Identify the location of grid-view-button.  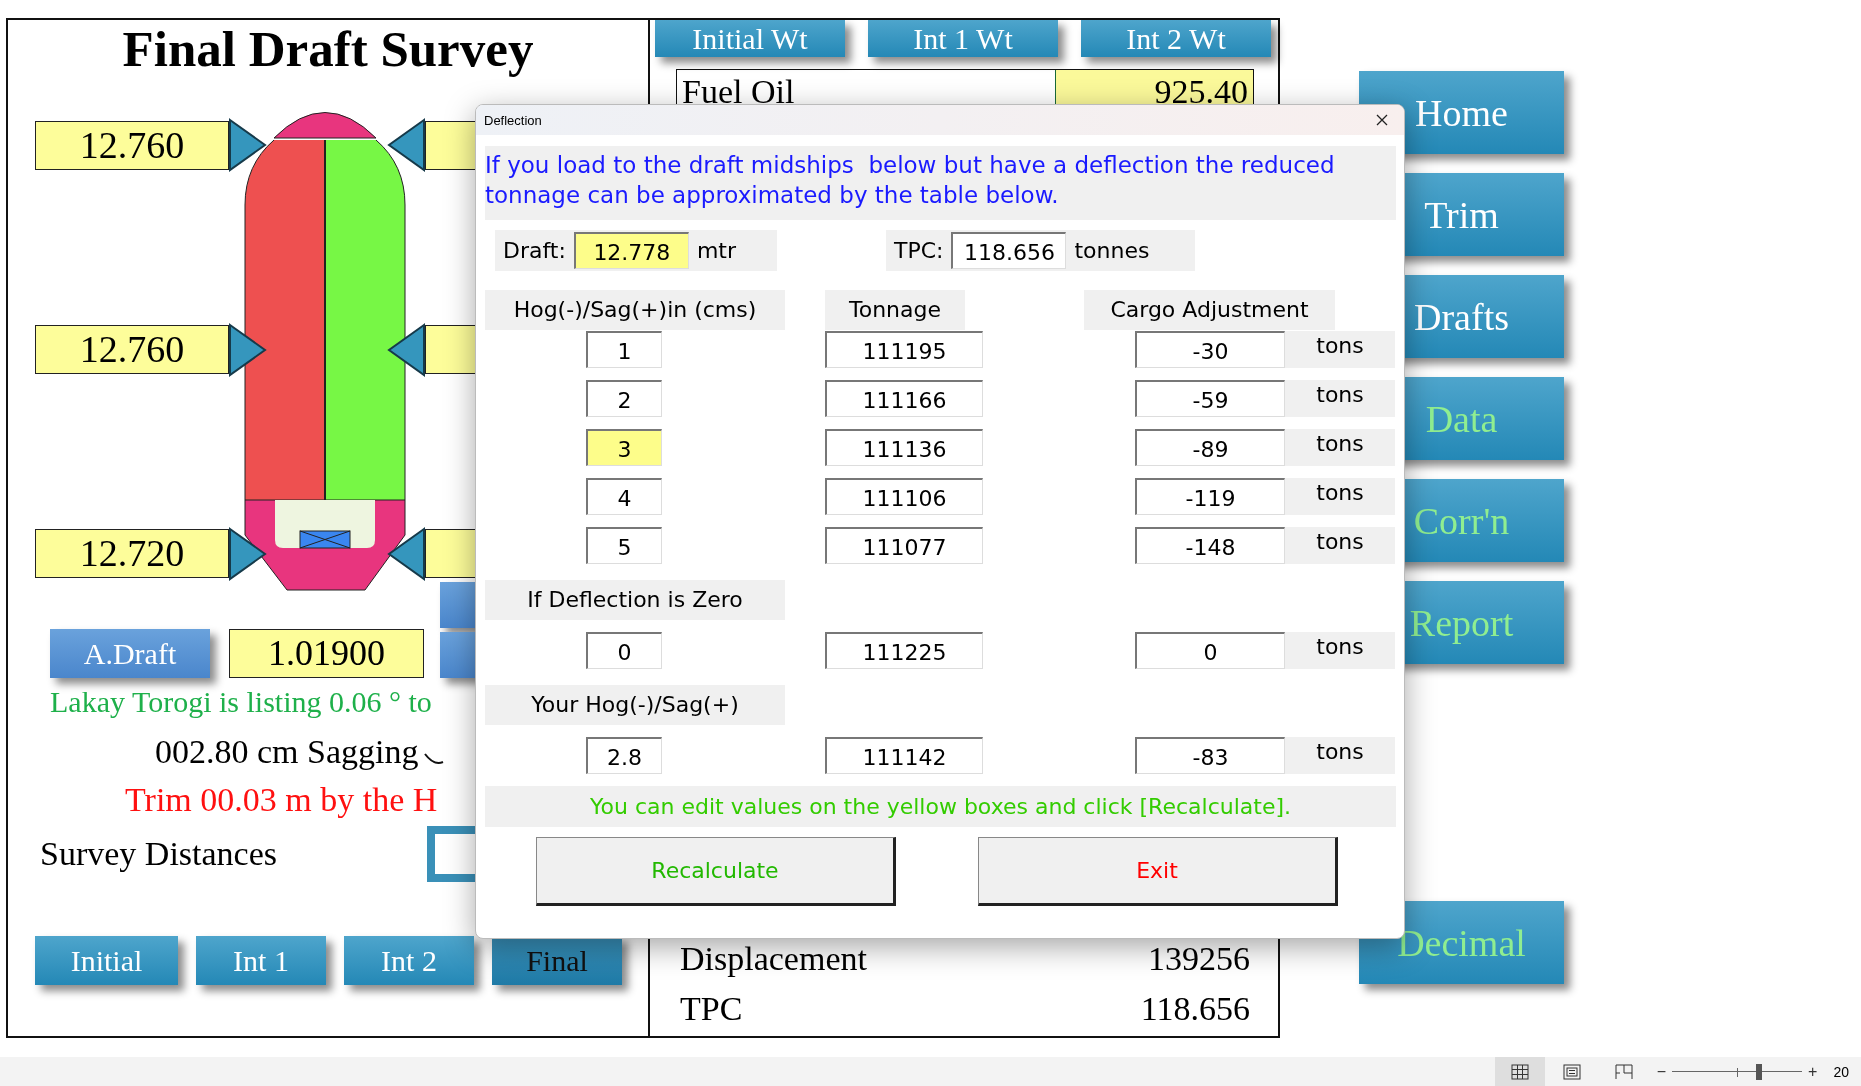
(1519, 1071).